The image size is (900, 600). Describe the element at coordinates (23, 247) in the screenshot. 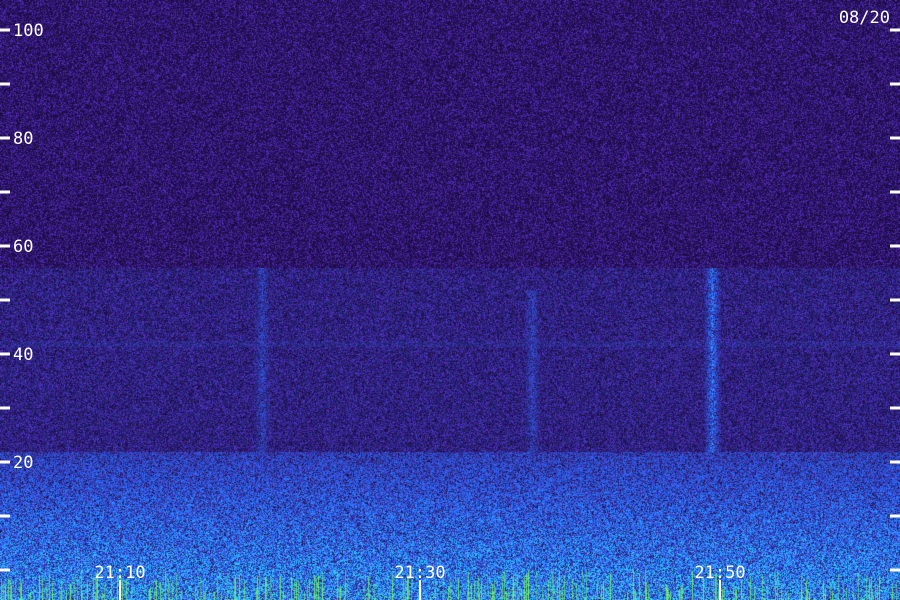

I see `y-tick-label: 60` at that location.